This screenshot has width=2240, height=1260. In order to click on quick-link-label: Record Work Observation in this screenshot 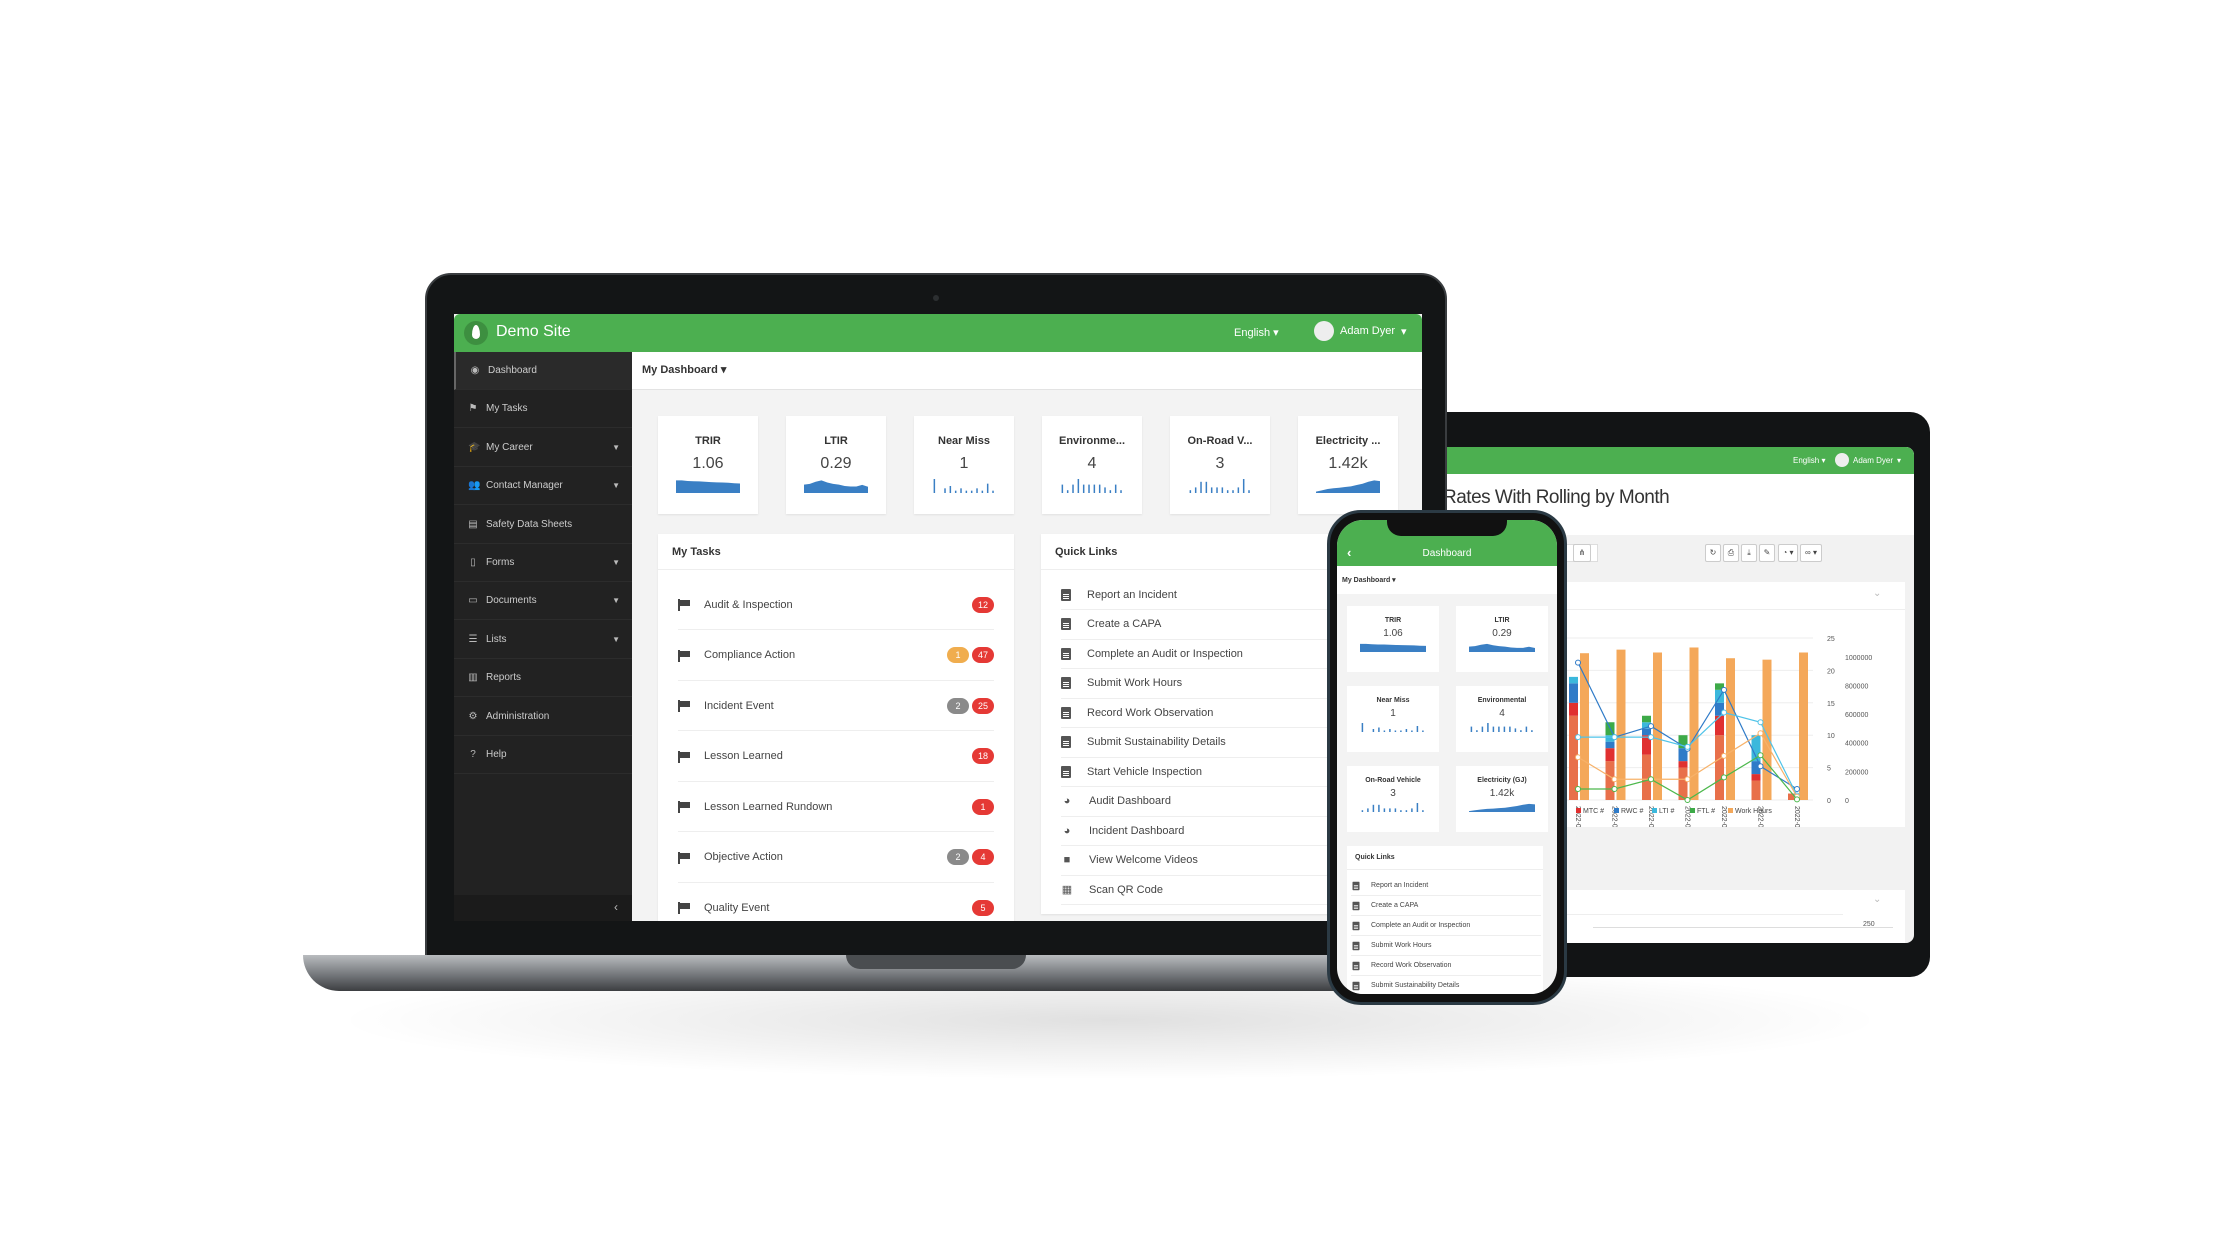, I will do `click(1411, 965)`.